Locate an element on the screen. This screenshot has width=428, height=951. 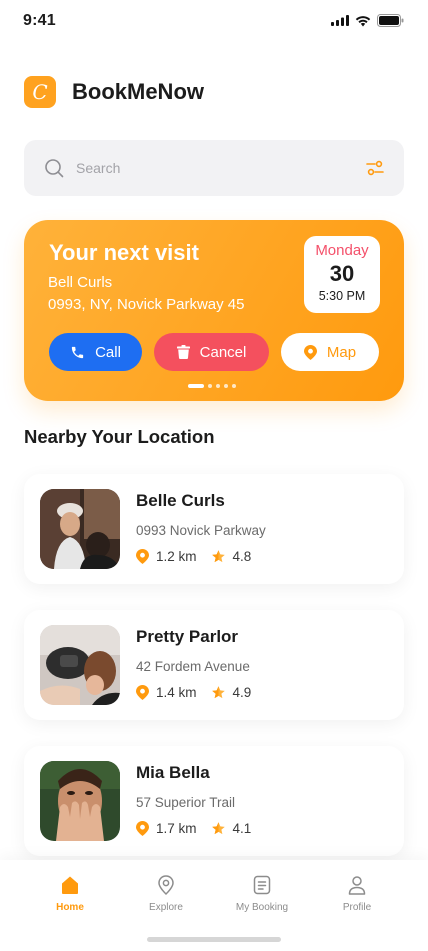
salon-name: Mia Bella is located at coordinates (173, 772).